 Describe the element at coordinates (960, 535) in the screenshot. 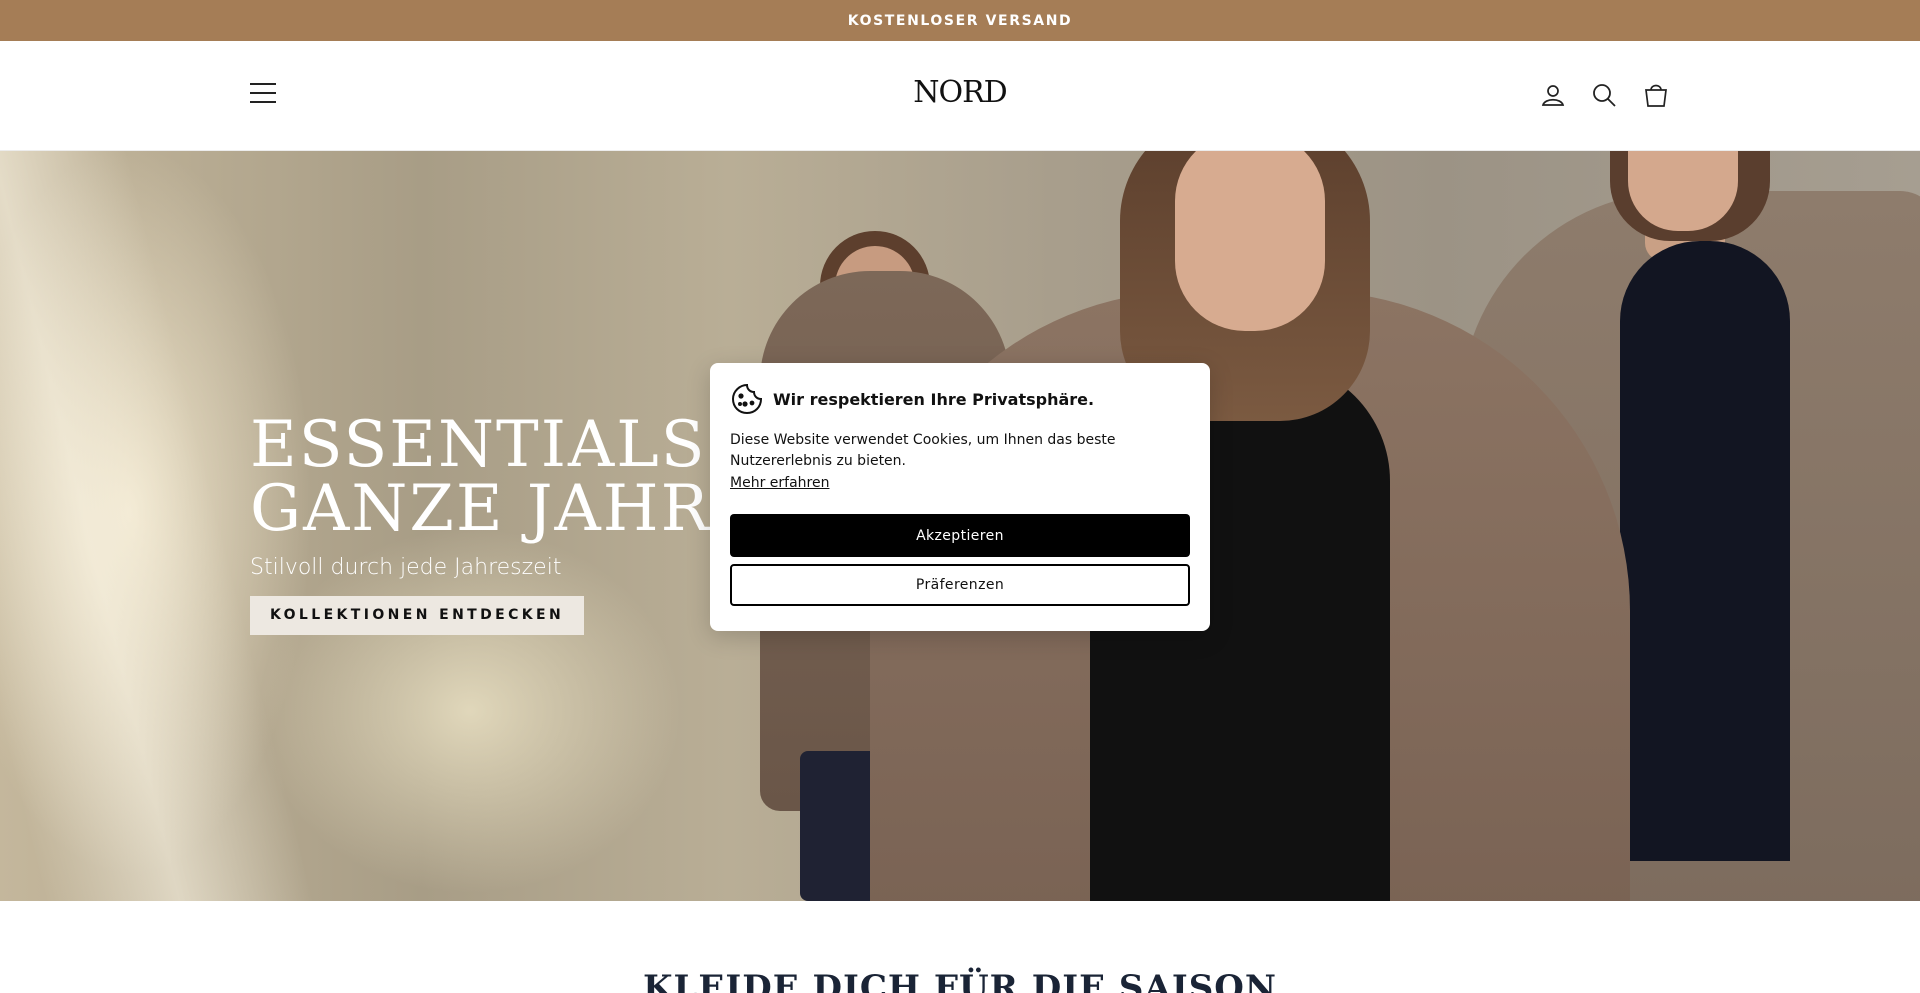

I see `accept-cookies-button: Akzeptieren` at that location.